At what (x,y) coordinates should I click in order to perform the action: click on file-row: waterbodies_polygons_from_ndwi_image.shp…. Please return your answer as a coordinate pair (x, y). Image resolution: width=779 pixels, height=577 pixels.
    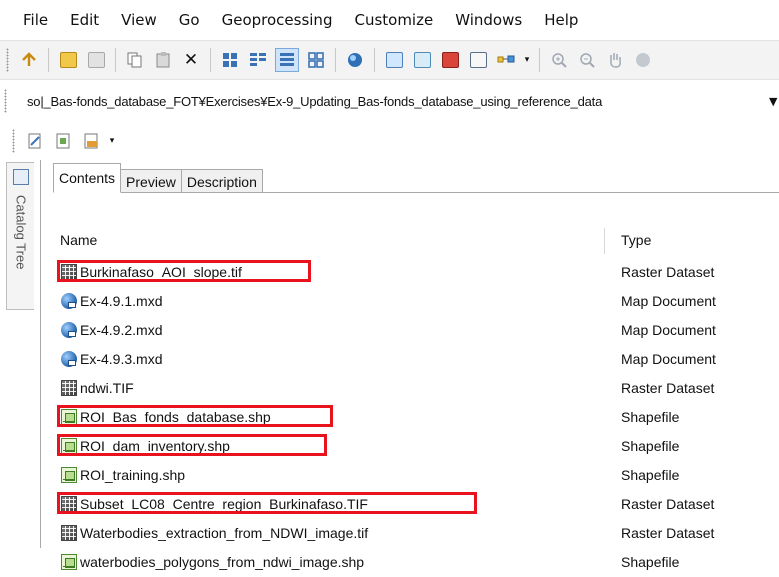
    Looking at the image, I should click on (410, 562).